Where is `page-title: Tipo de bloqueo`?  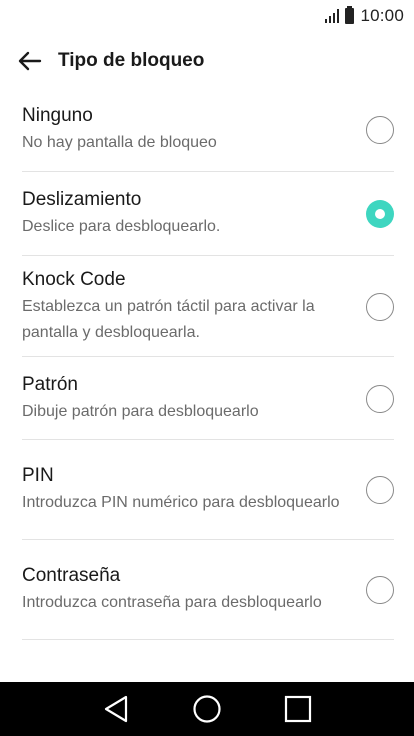 page-title: Tipo de bloqueo is located at coordinates (131, 60).